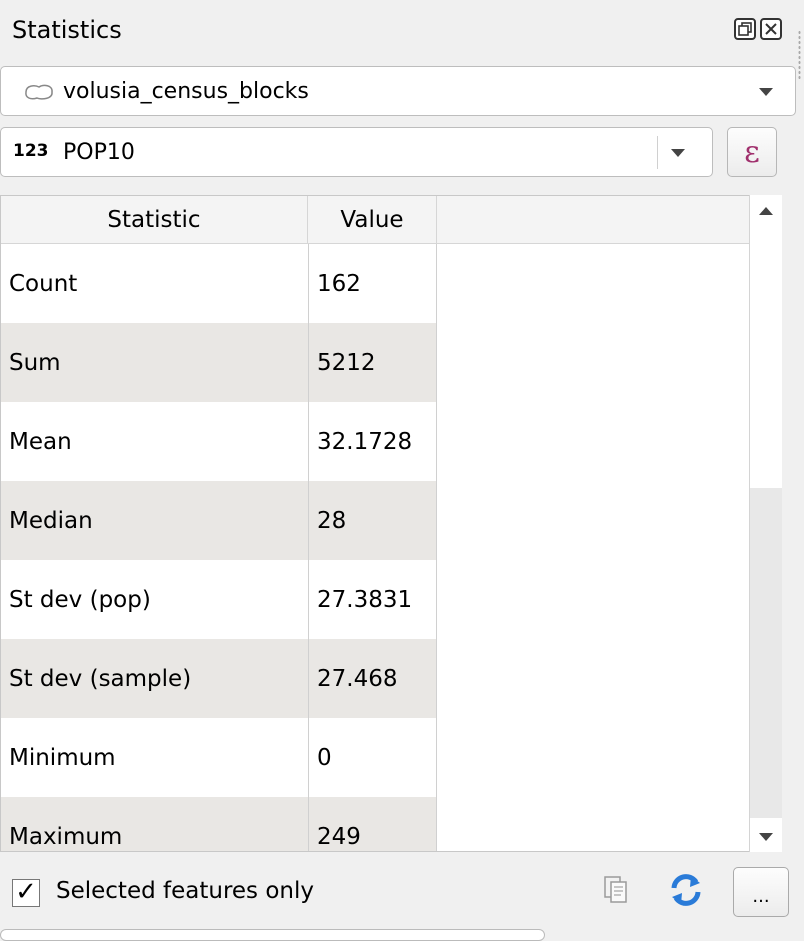 This screenshot has width=804, height=941. I want to click on numeric-field-icon: 123, so click(31, 151).